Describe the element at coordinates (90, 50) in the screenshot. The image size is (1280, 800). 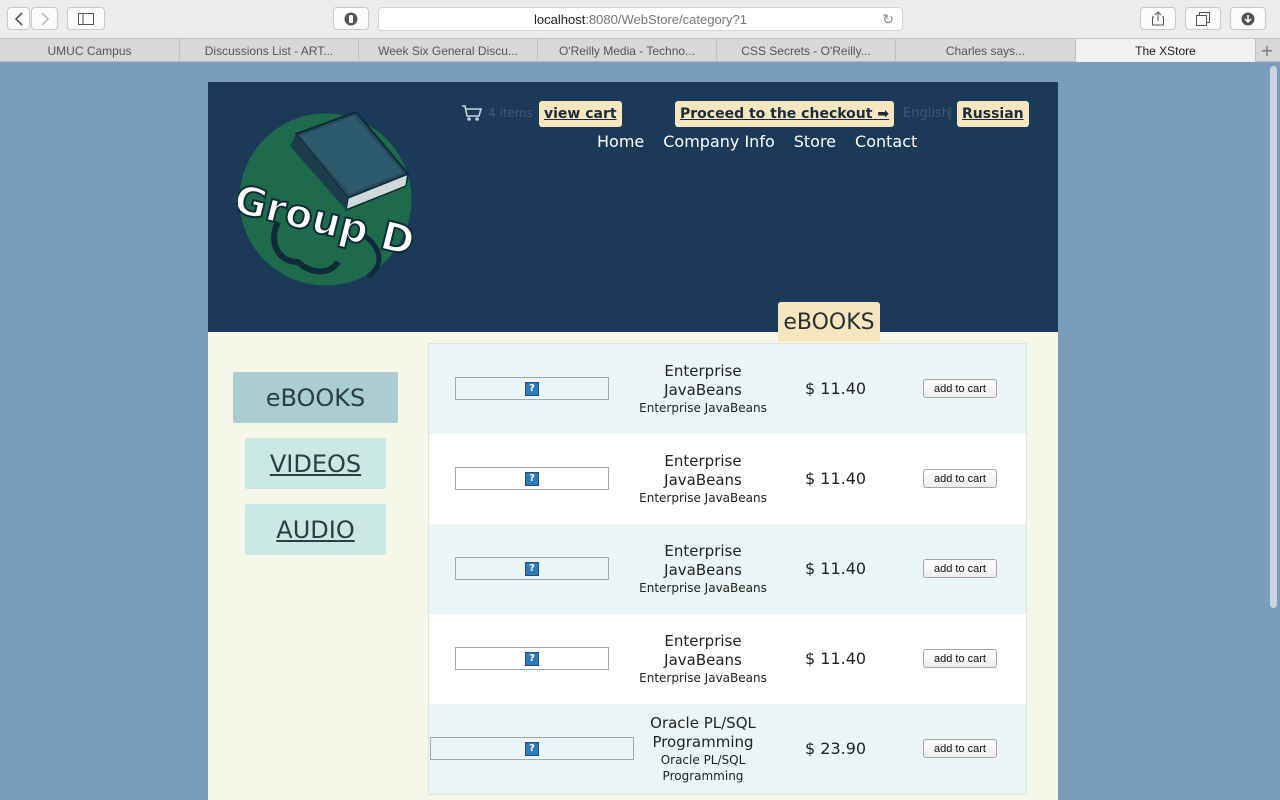
I see `browser-tab: UMUC Campus` at that location.